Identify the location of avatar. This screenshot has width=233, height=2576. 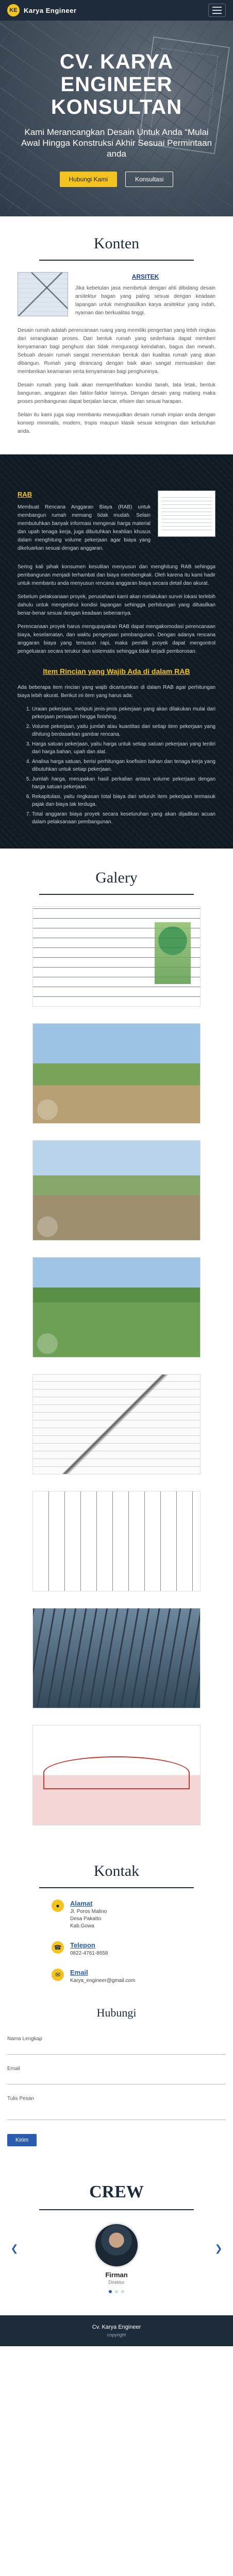
(116, 2245).